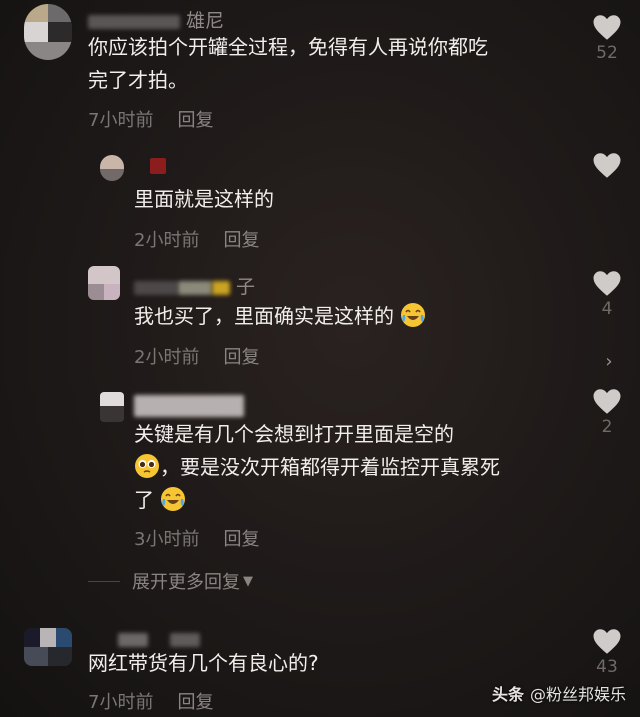 The width and height of the screenshot is (640, 717). Describe the element at coordinates (288, 64) in the screenshot. I see `comment-text: 你应该拍个开罐全过程，免得有人再说你都吃 完了才拍。` at that location.